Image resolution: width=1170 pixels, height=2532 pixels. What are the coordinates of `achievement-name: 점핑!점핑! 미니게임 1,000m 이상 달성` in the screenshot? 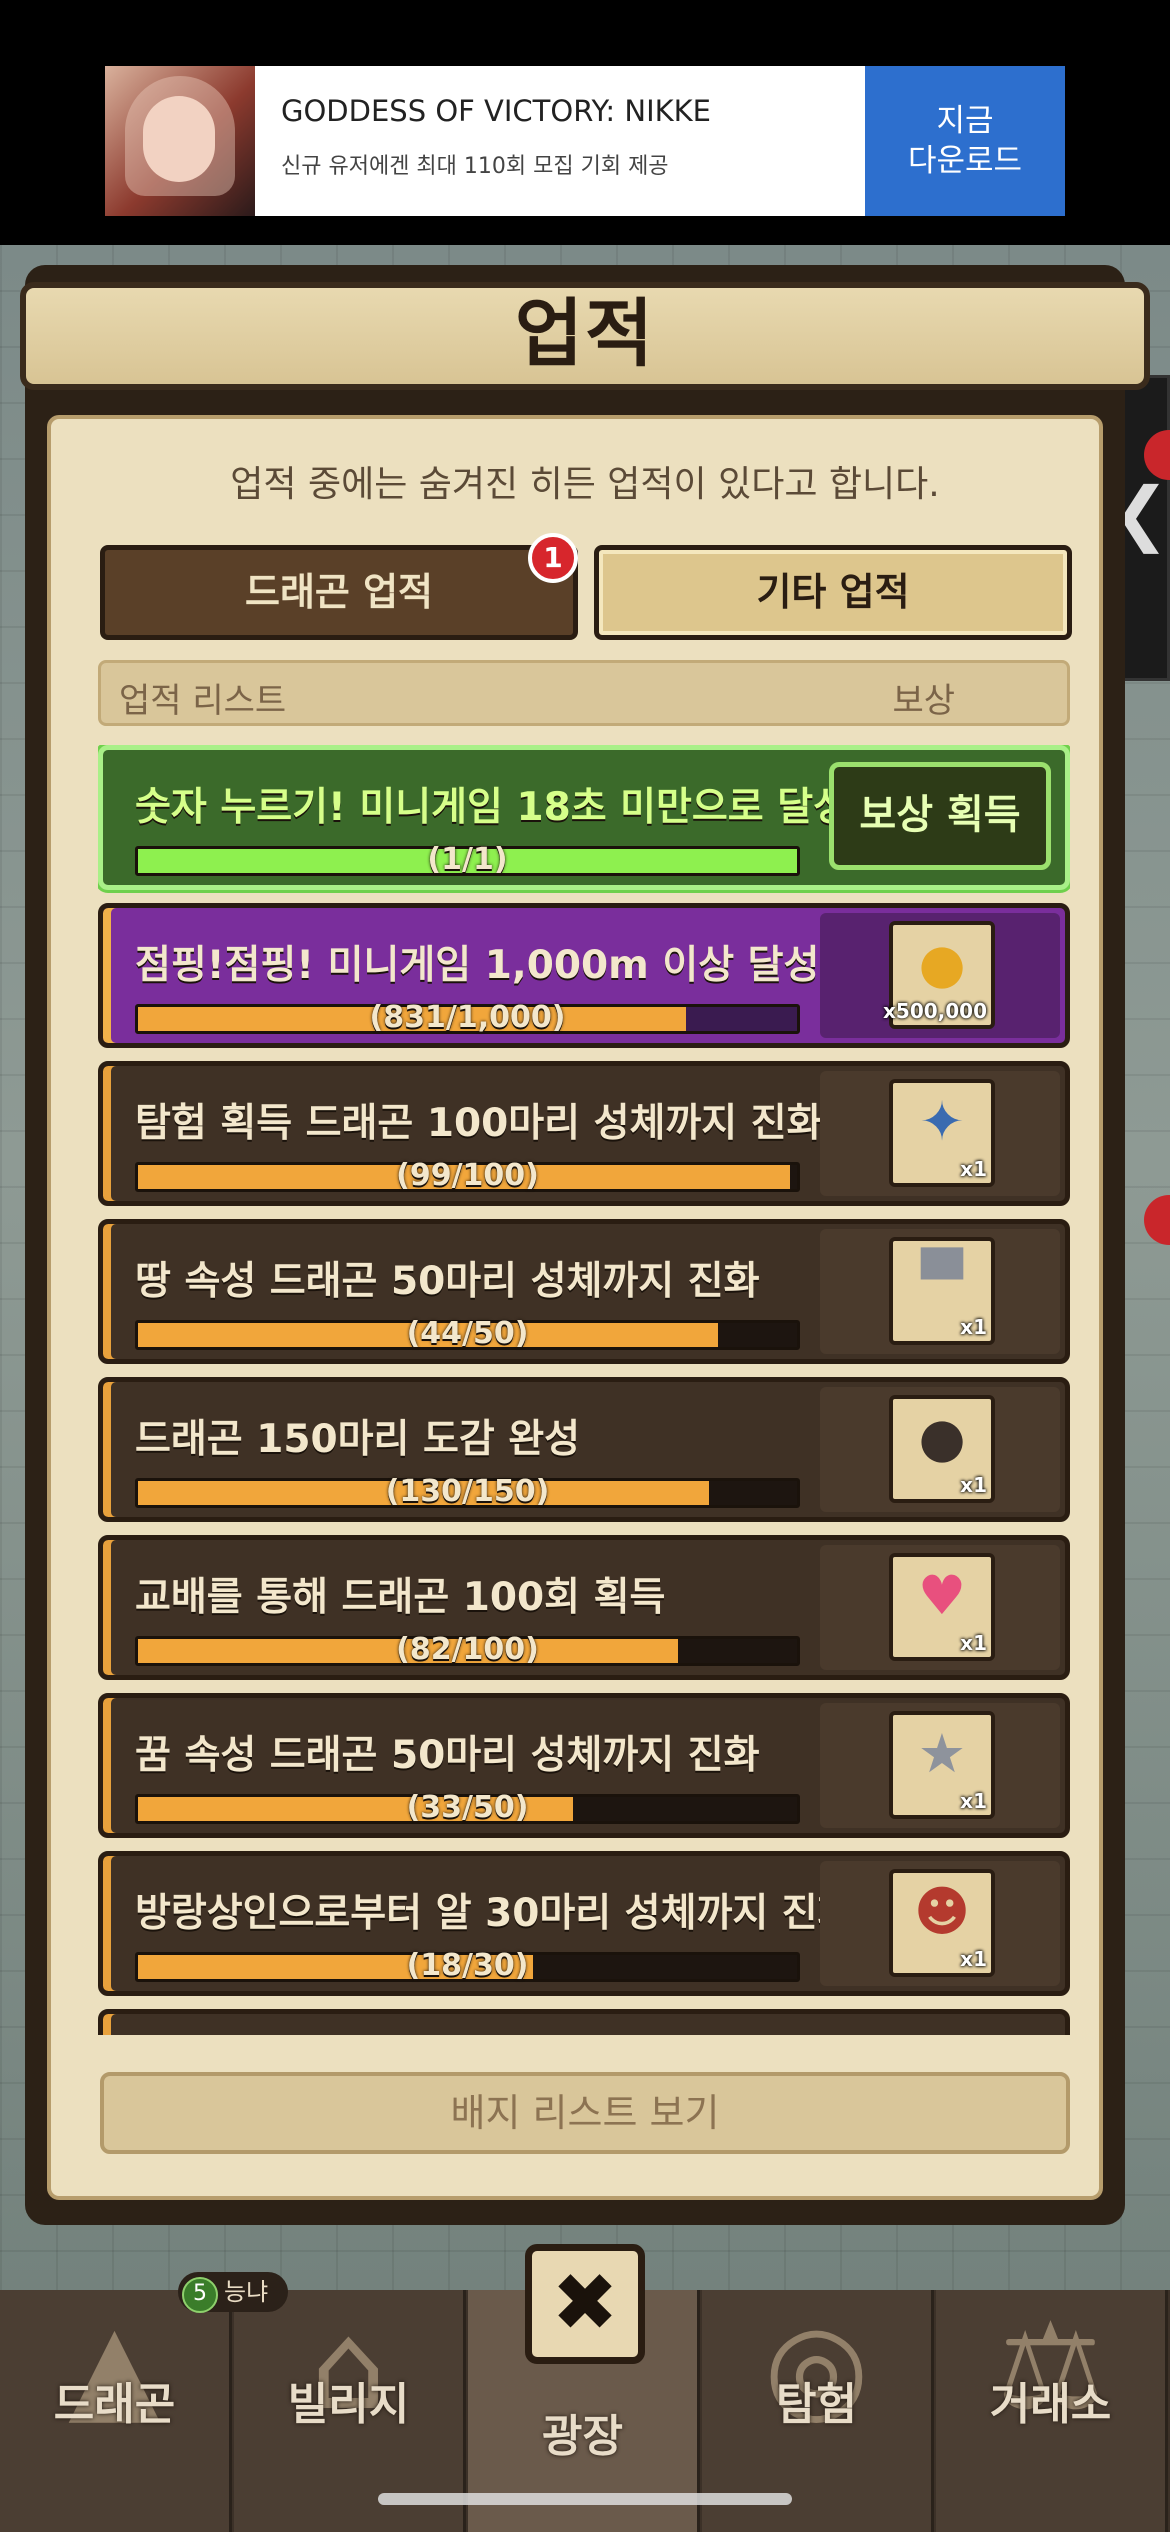 It's located at (477, 965).